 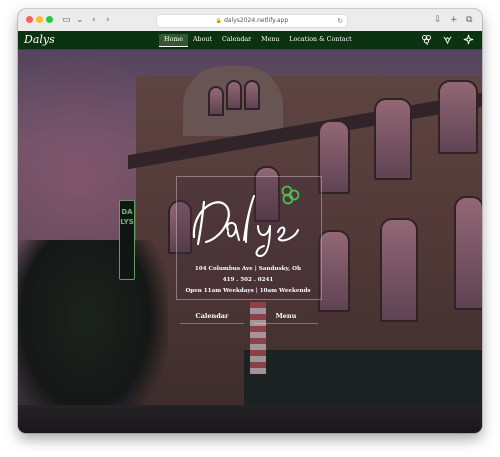 I want to click on sparkle-icon, so click(x=468, y=39).